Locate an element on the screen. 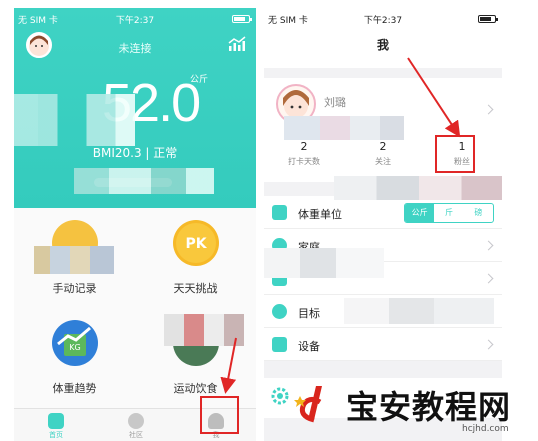  brand-logo-icon is located at coordinates (308, 404).